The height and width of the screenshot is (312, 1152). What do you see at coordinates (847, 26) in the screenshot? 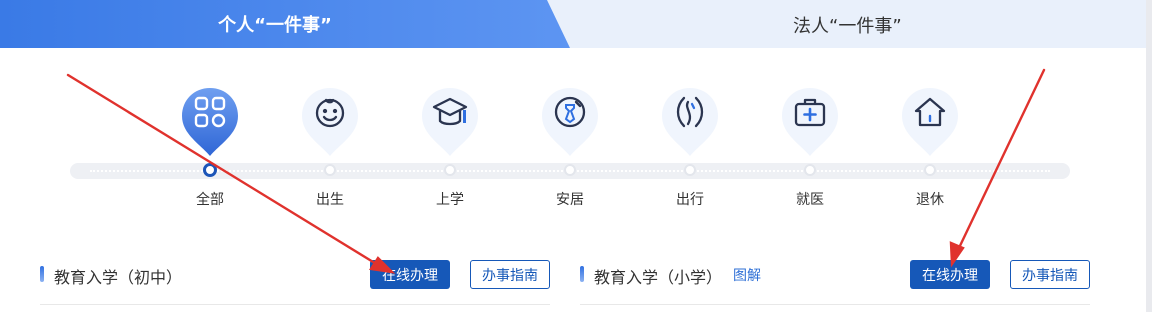
I see `tab-legal-label: 法人“一件事”` at bounding box center [847, 26].